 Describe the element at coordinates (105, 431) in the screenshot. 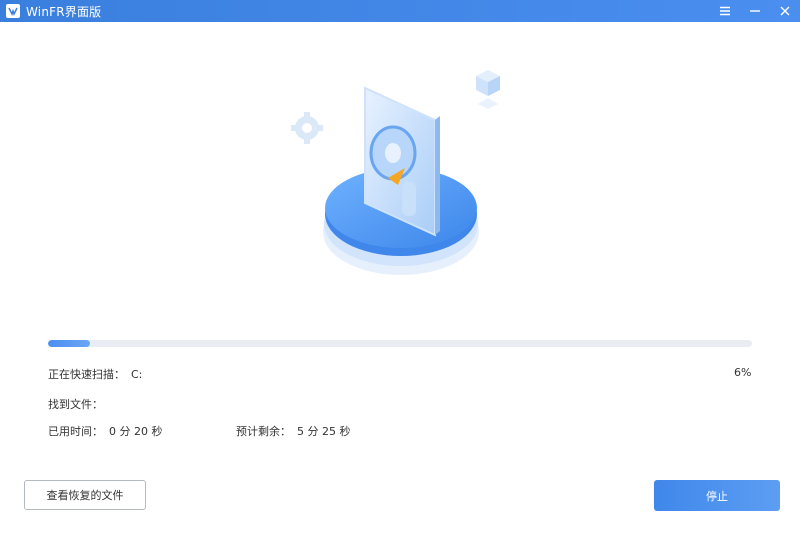

I see `elapsed-time: 已用时间： 0 分 20 秒` at that location.